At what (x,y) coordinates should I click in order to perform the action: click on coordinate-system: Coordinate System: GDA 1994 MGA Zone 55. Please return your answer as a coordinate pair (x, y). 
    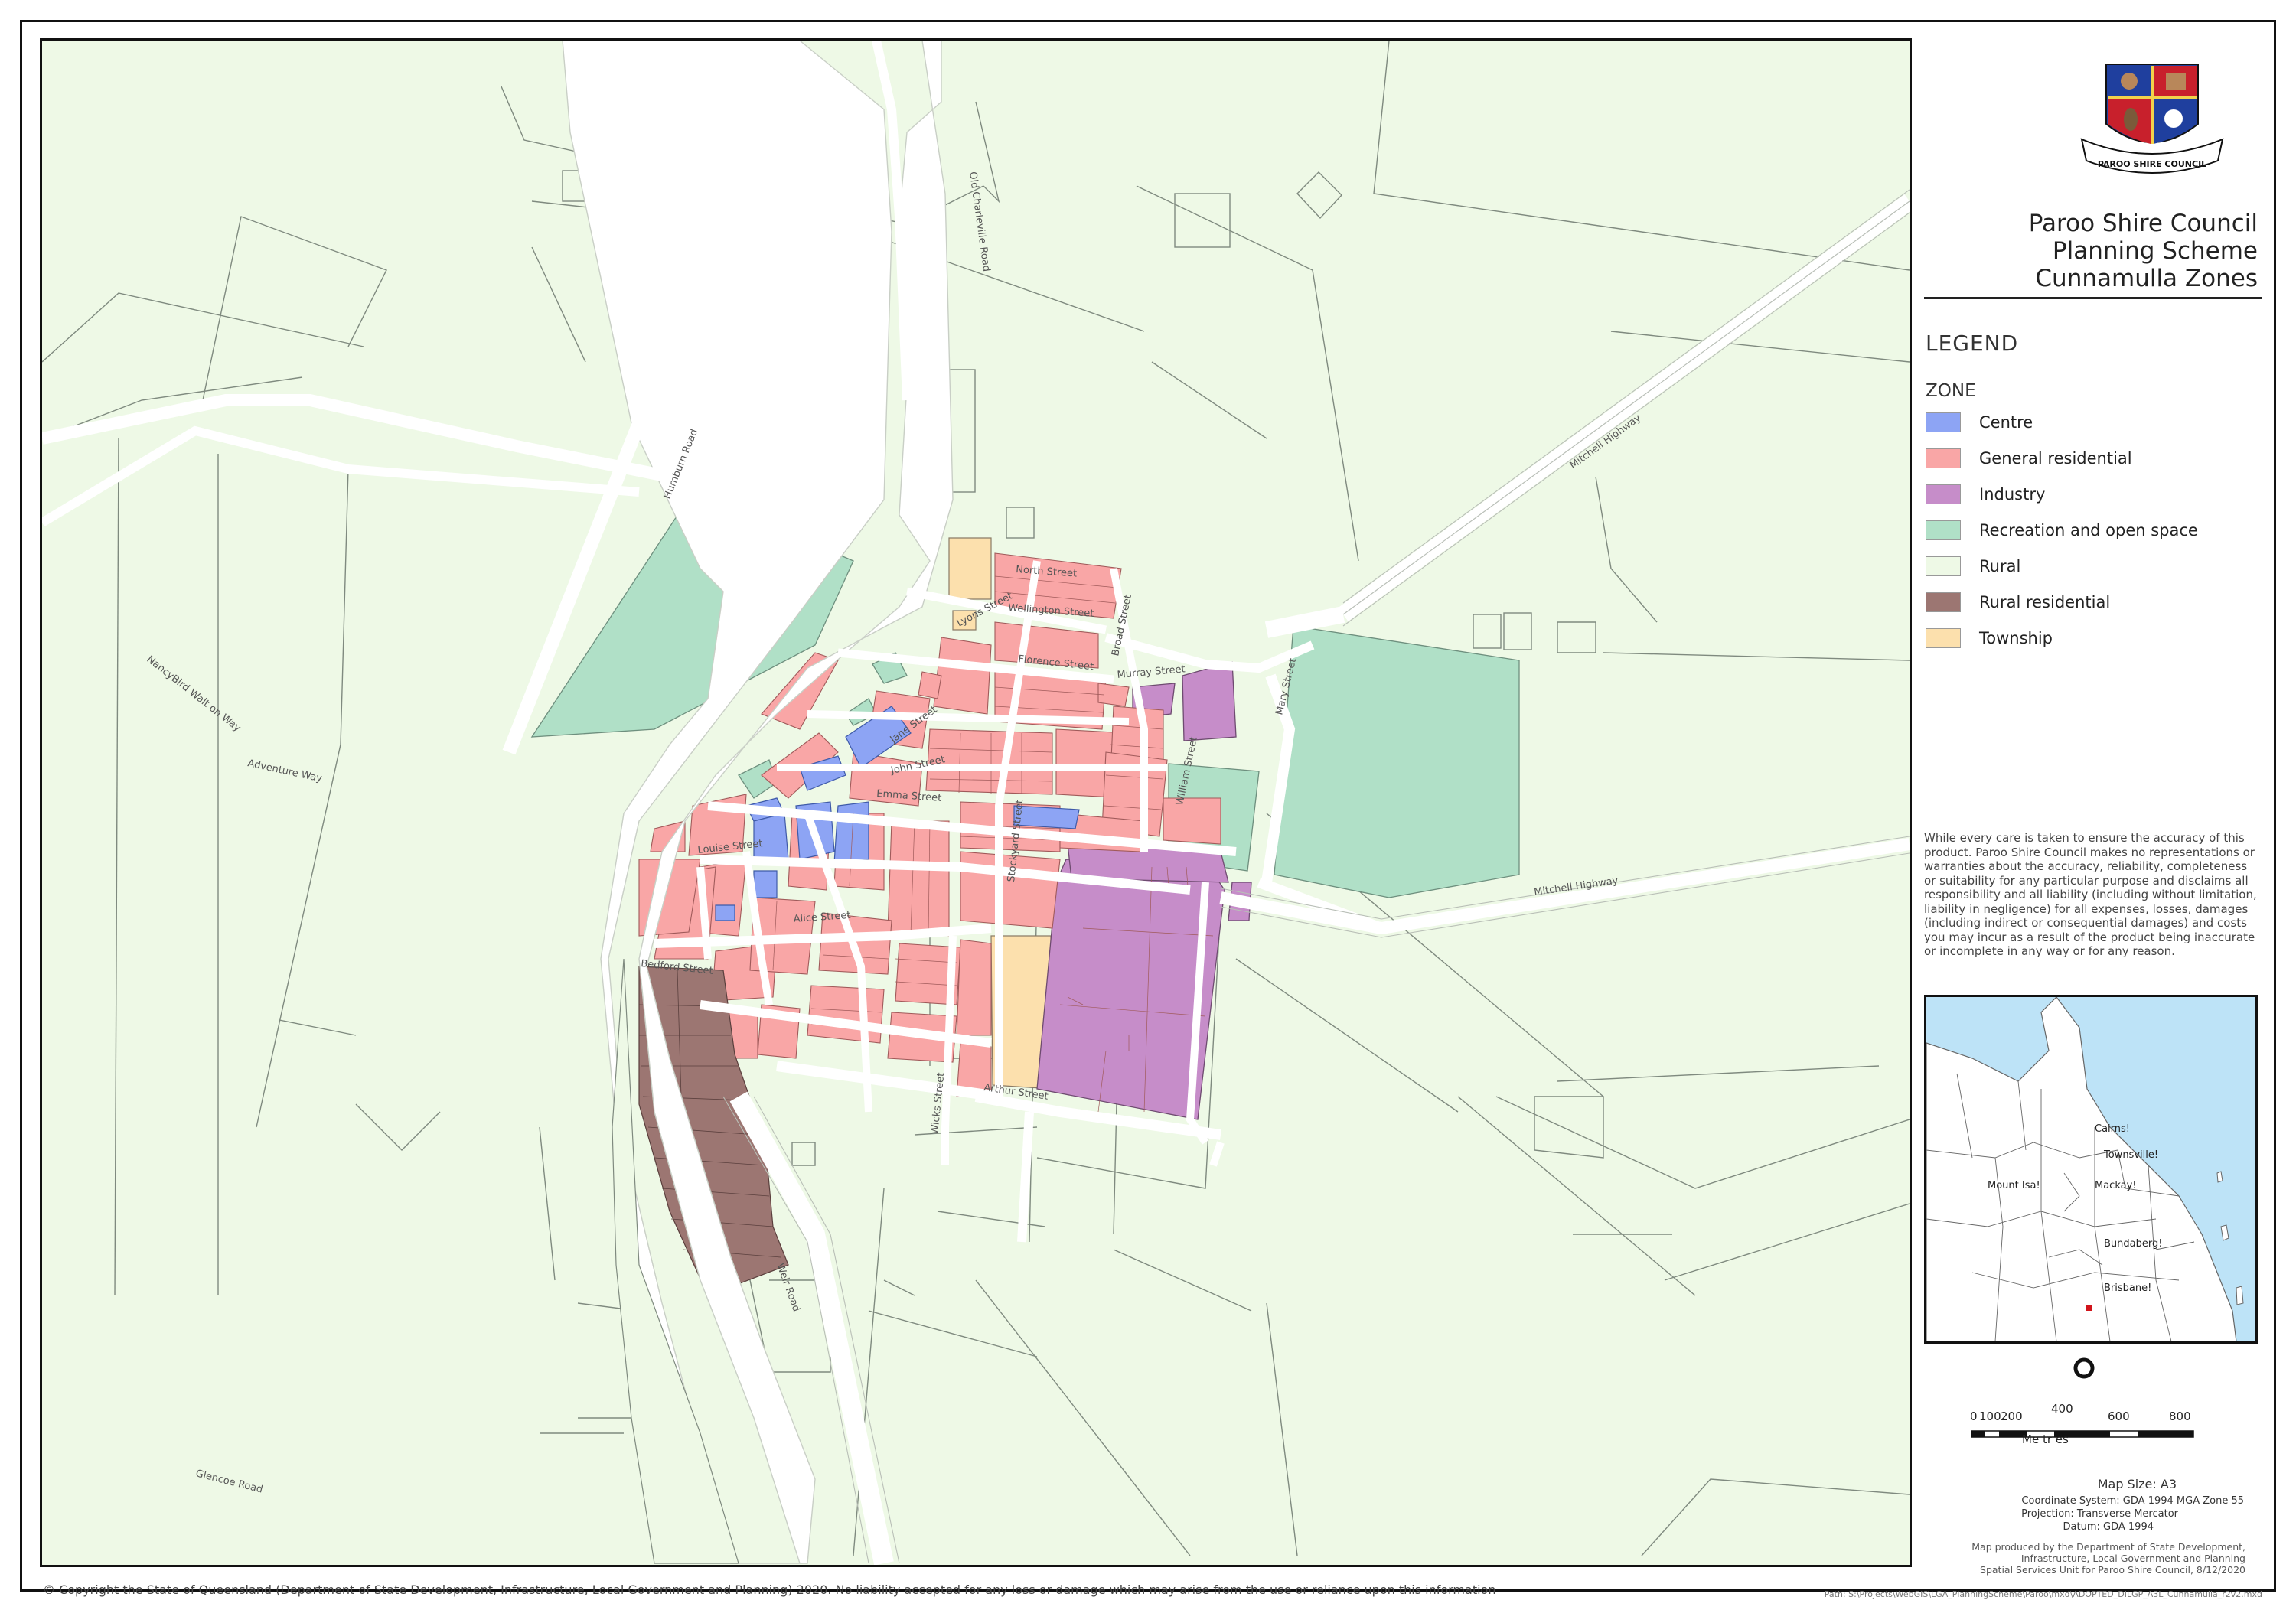
    Looking at the image, I should click on (2132, 1501).